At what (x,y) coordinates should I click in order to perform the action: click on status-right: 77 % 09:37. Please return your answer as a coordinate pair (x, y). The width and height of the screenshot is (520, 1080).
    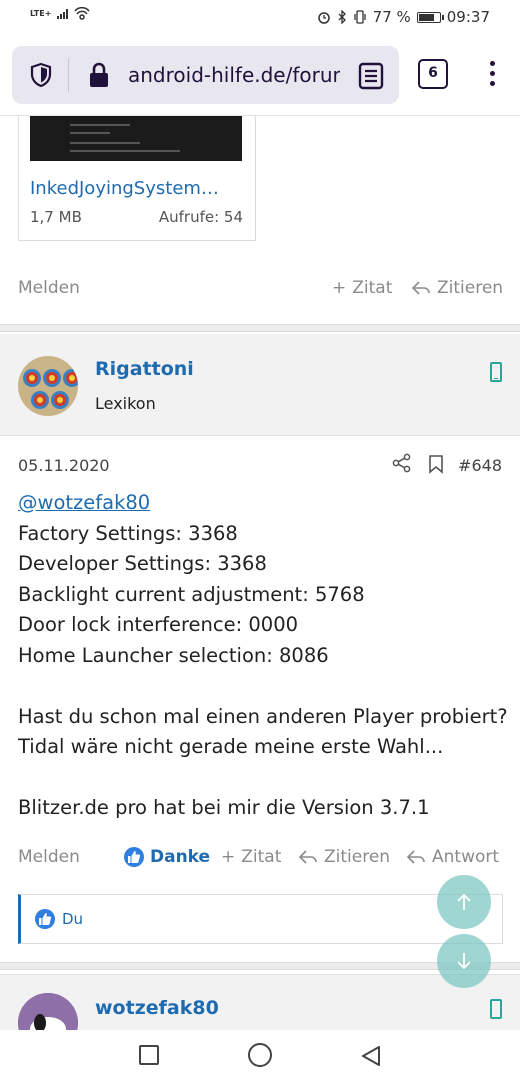
    Looking at the image, I should click on (403, 17).